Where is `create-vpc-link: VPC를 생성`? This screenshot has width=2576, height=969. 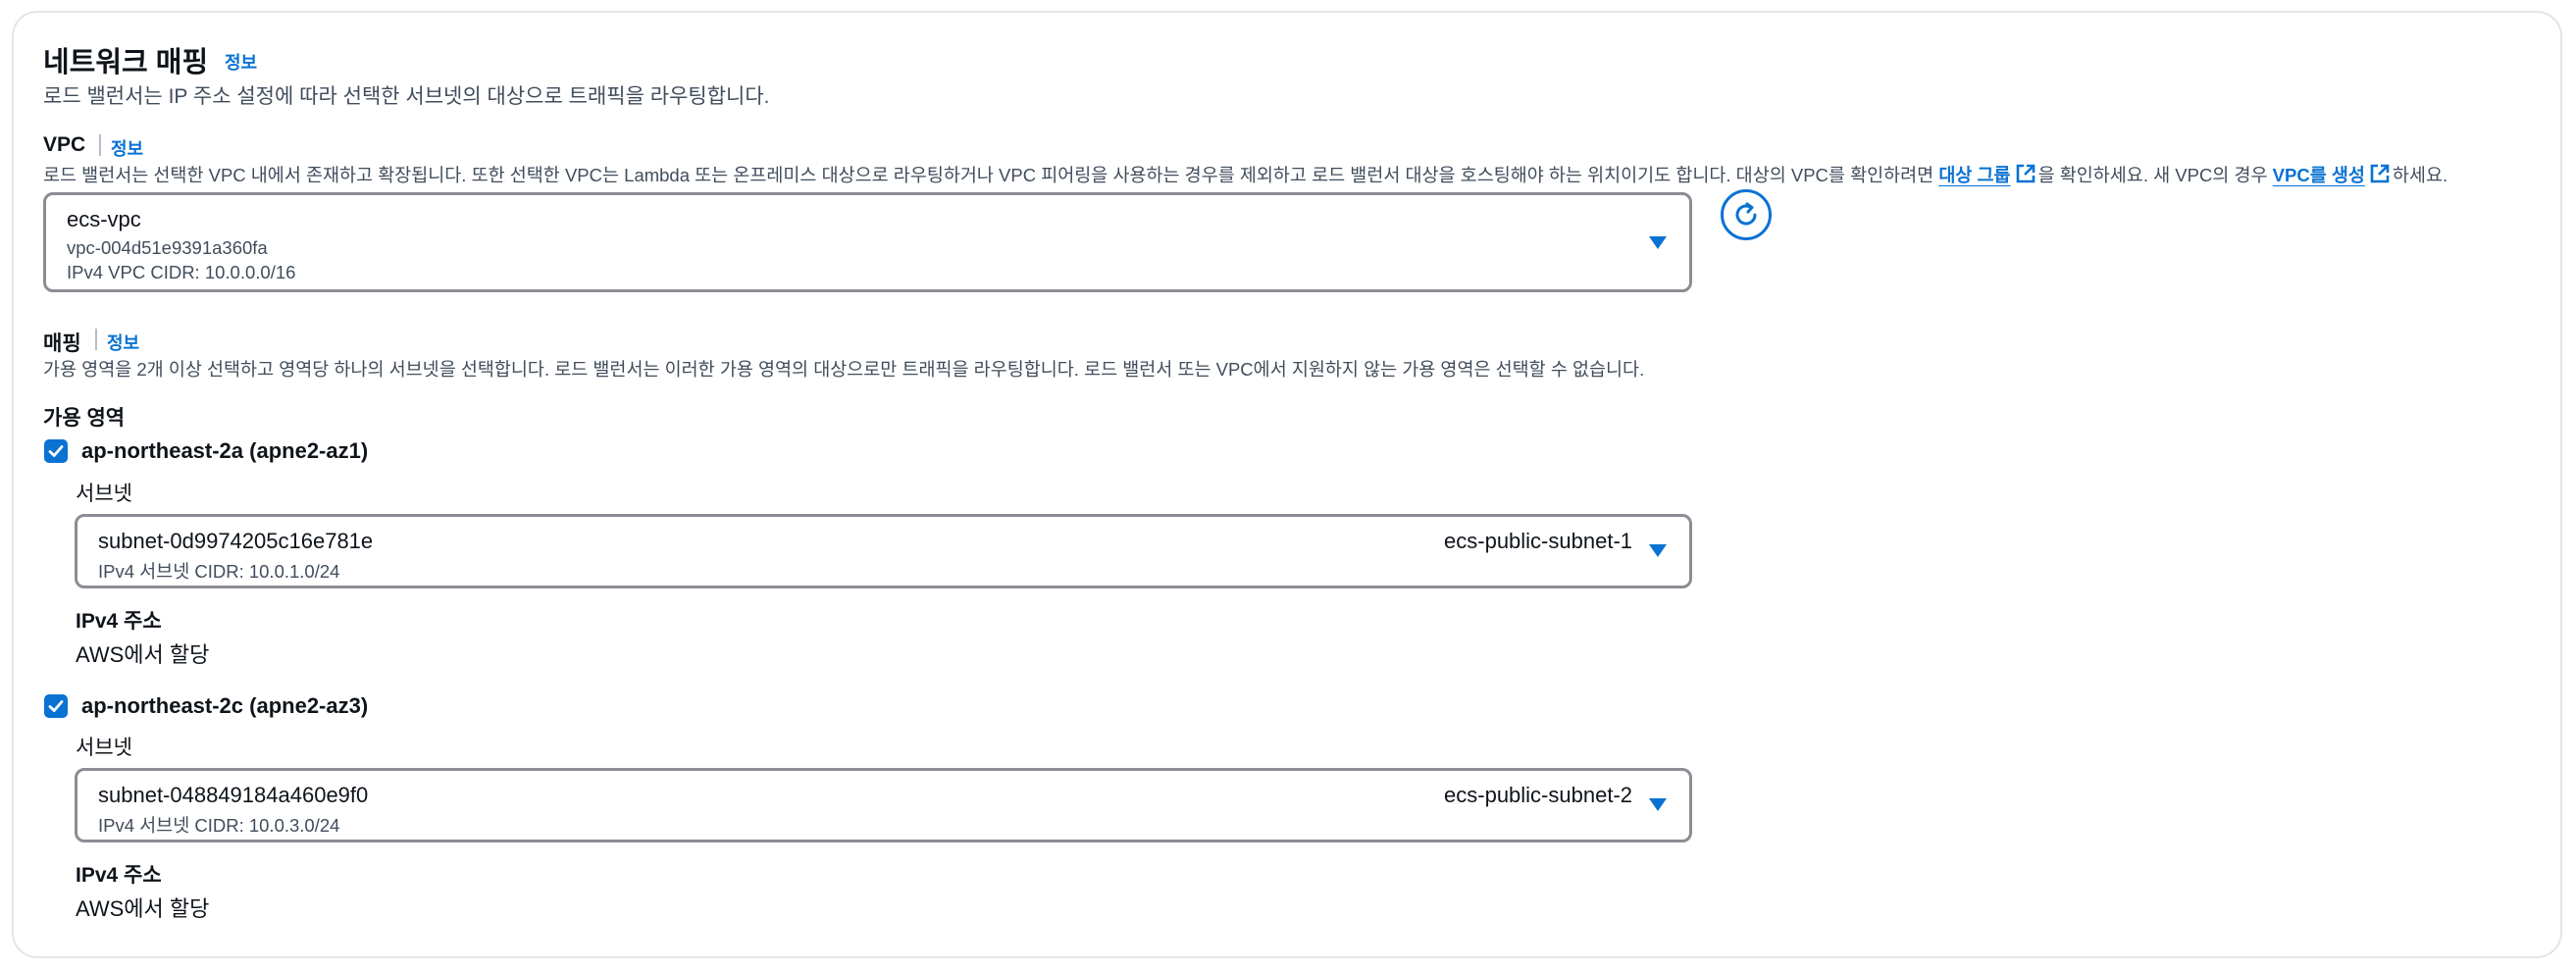
create-vpc-link: VPC를 생성 is located at coordinates (2332, 174).